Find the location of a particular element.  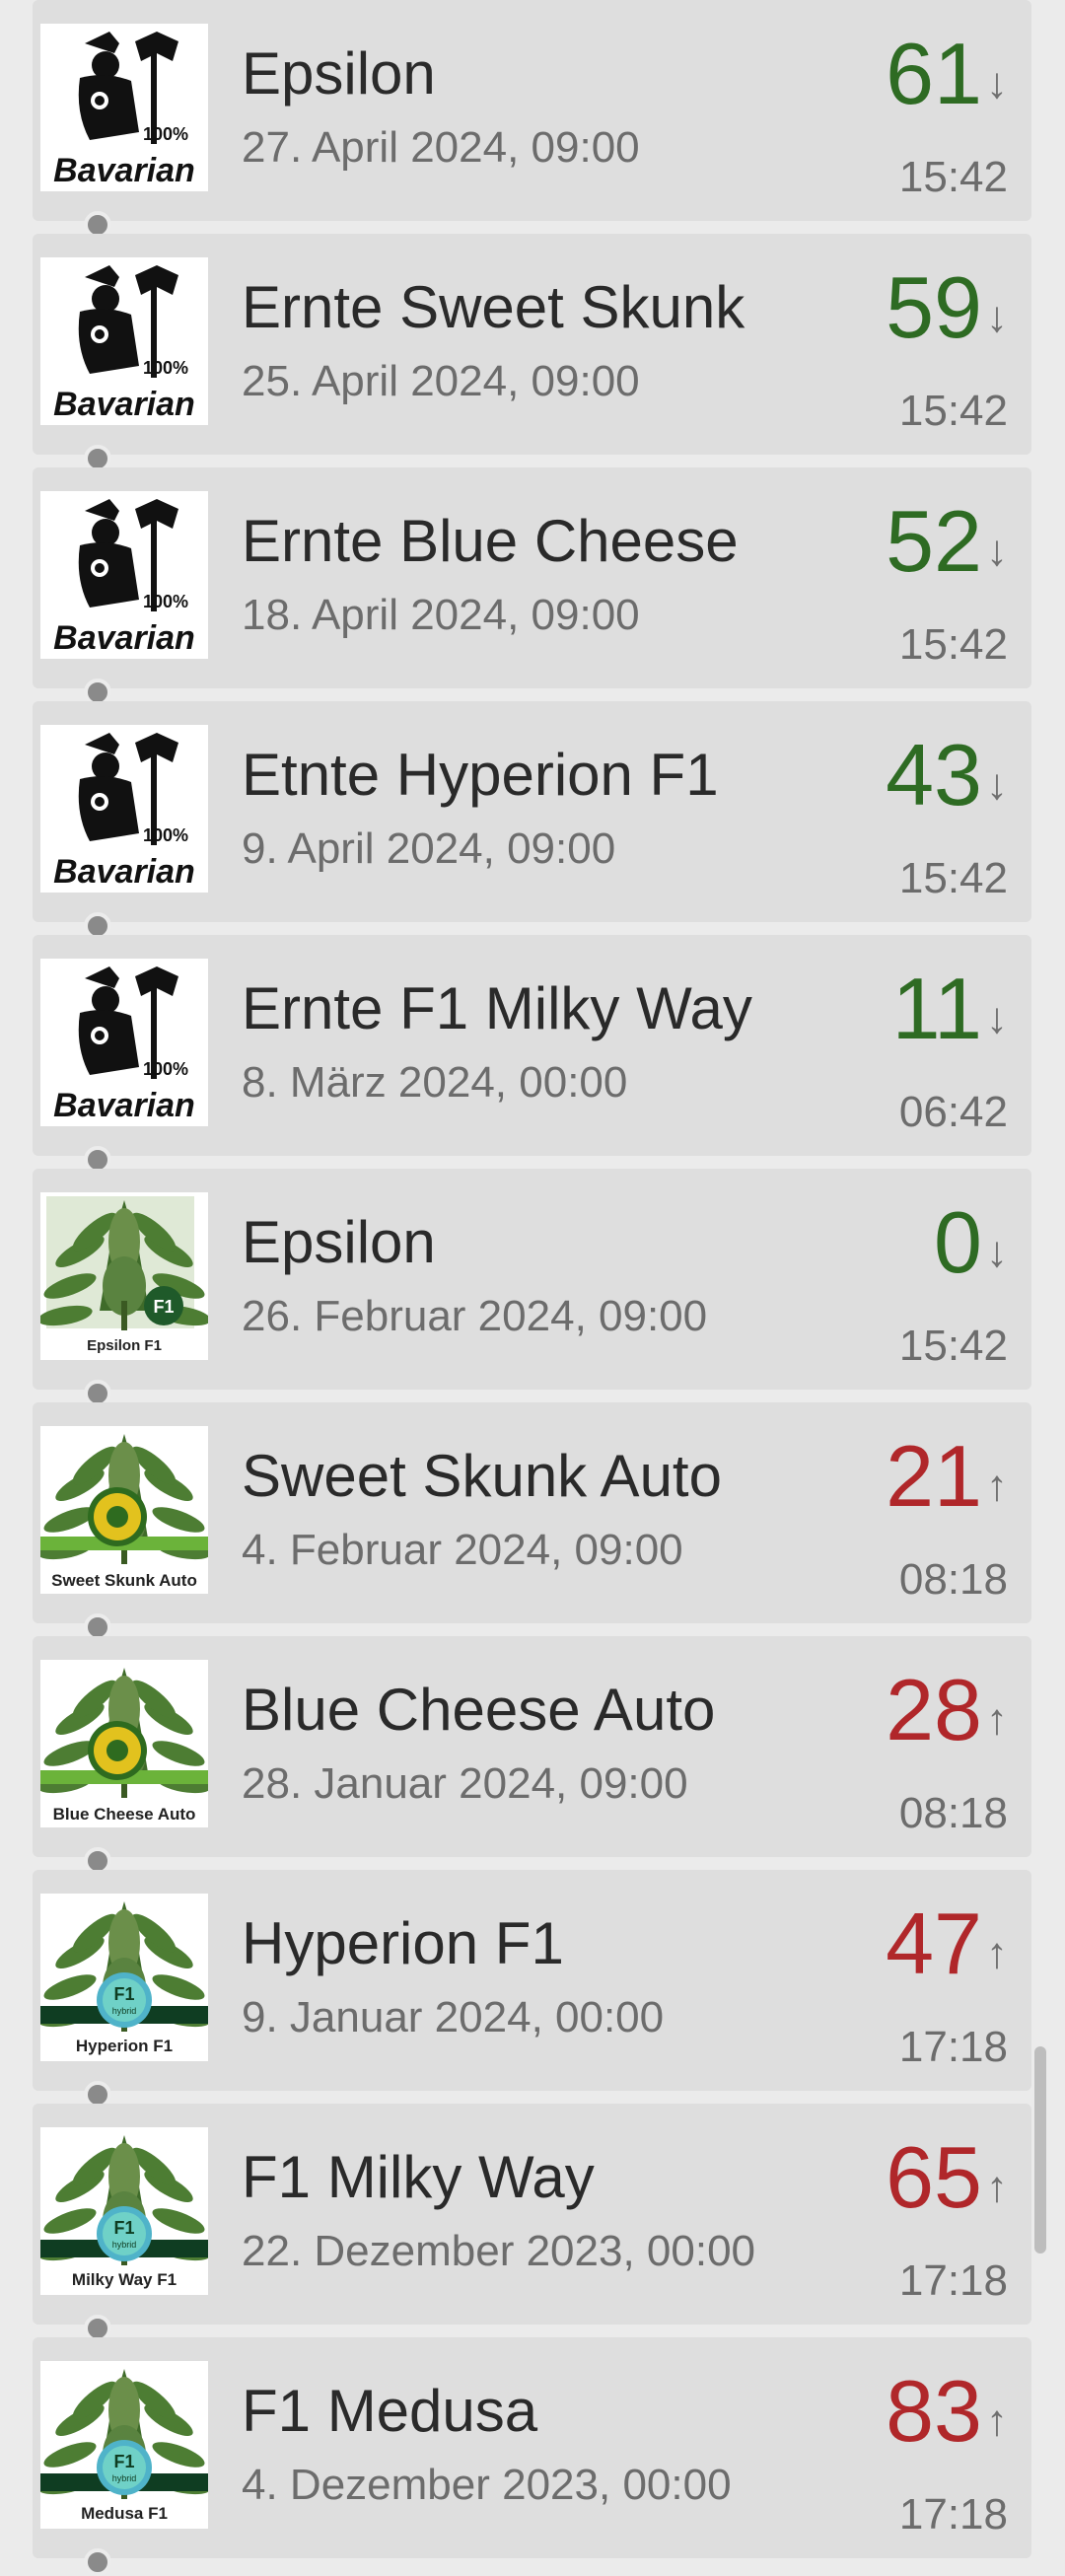

entry-value-block: 43↓ 15:42 is located at coordinates (947, 818).